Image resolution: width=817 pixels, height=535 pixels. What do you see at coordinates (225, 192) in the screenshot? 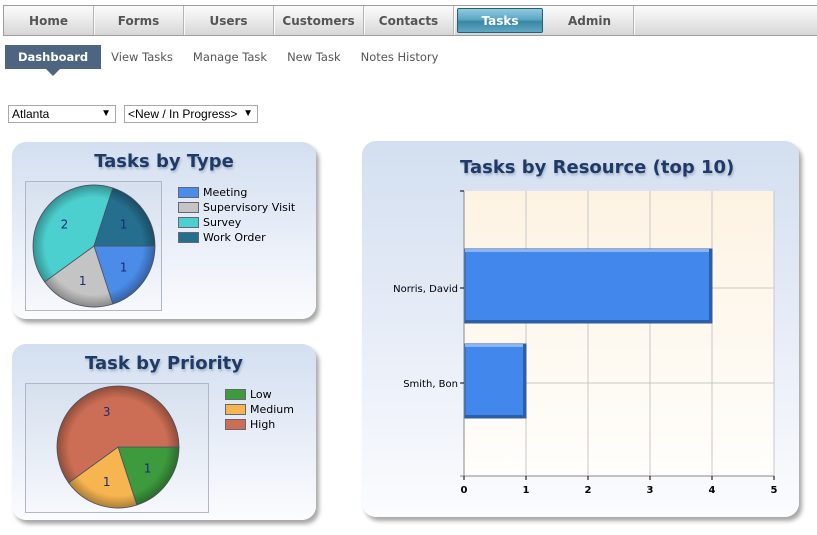
I see `legend-label: Meeting` at bounding box center [225, 192].